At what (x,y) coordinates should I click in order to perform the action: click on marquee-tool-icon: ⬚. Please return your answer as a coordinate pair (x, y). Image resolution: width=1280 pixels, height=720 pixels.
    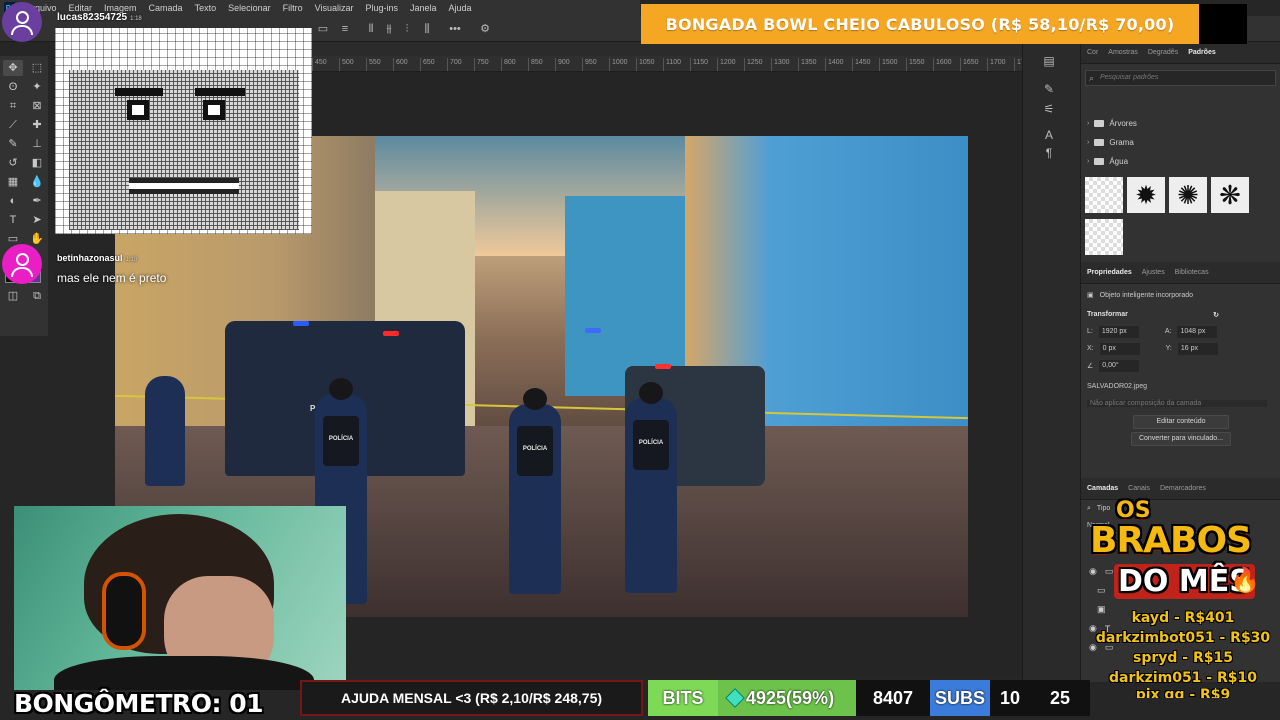
    Looking at the image, I should click on (37, 68).